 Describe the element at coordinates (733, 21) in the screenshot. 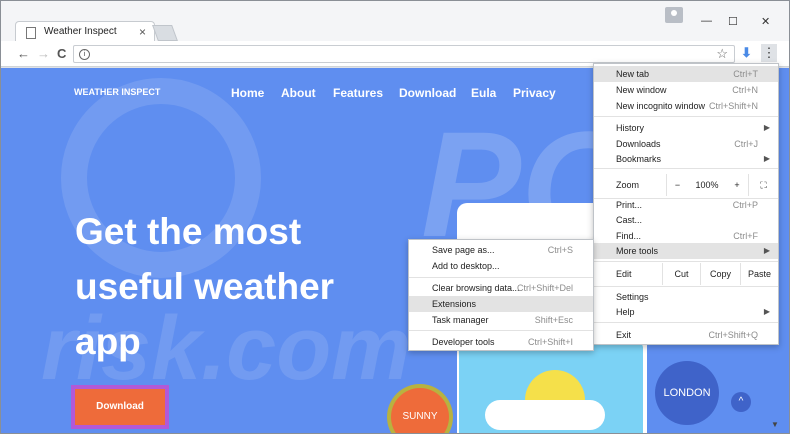

I see `maximize-icon: ☐` at that location.